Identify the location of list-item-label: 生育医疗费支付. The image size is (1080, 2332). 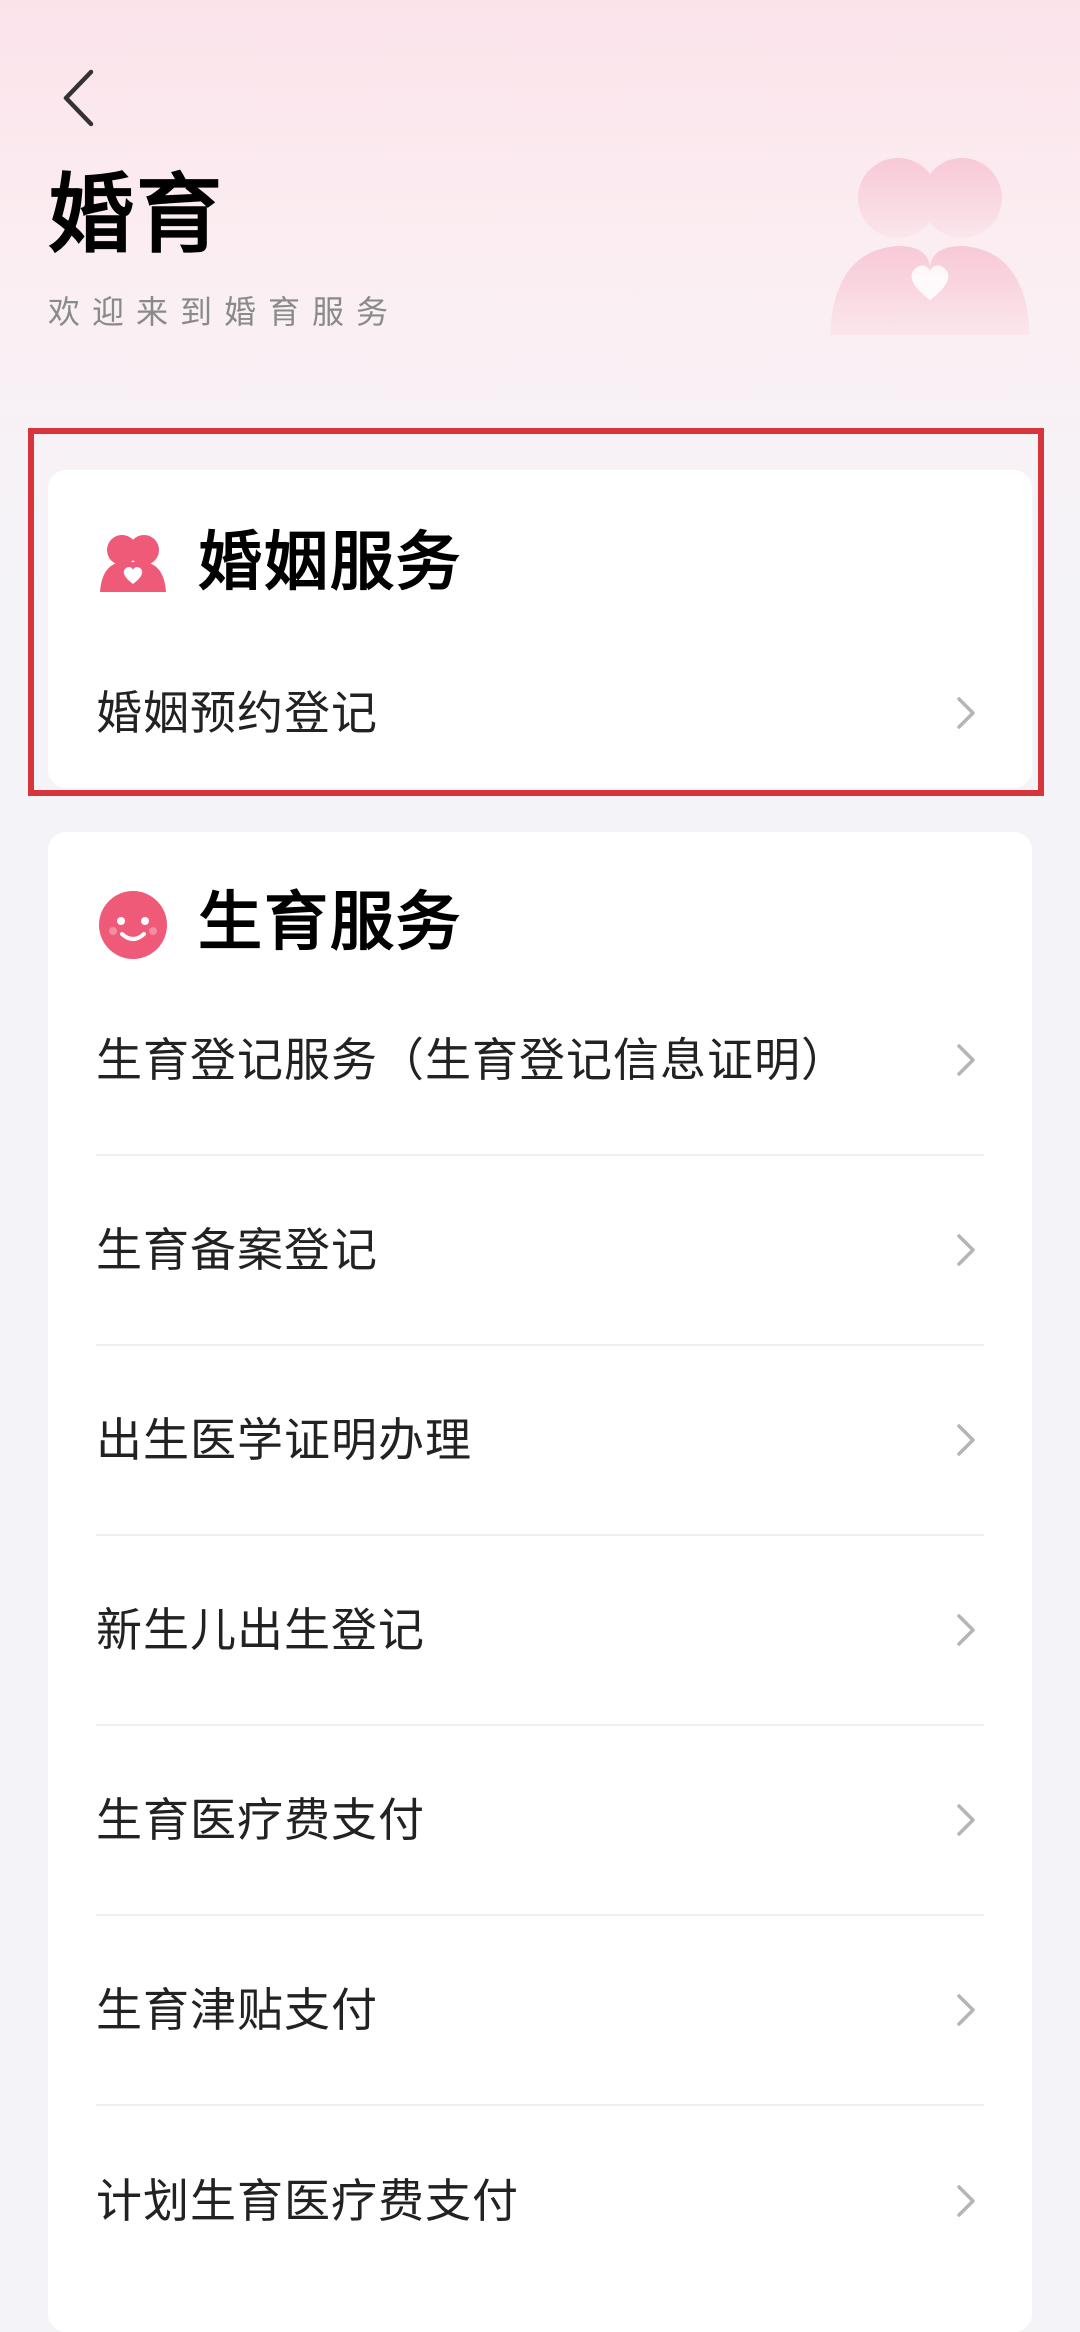
(260, 1820).